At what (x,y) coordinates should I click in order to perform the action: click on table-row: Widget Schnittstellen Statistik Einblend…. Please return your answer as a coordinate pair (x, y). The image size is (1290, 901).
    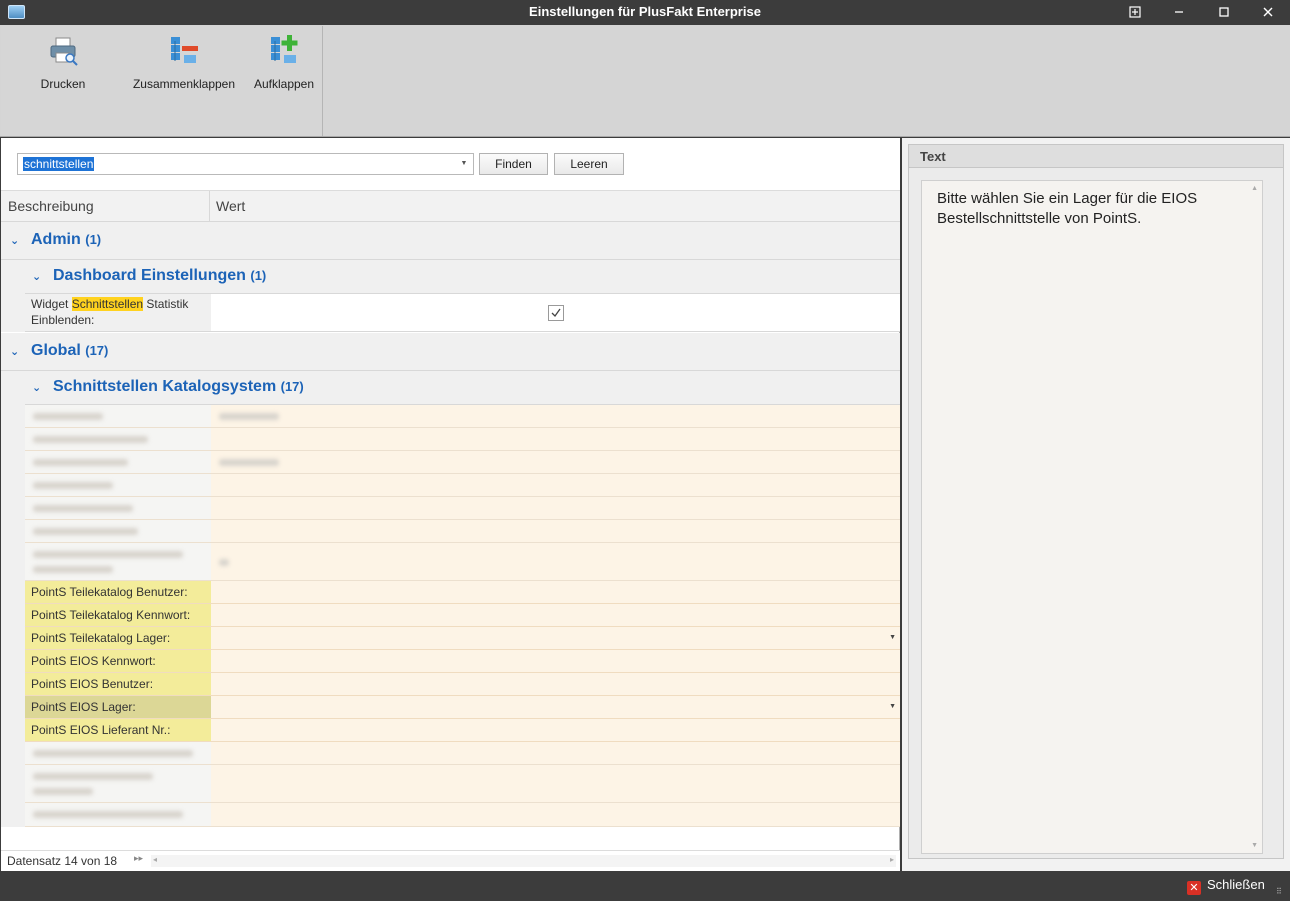
    Looking at the image, I should click on (462, 313).